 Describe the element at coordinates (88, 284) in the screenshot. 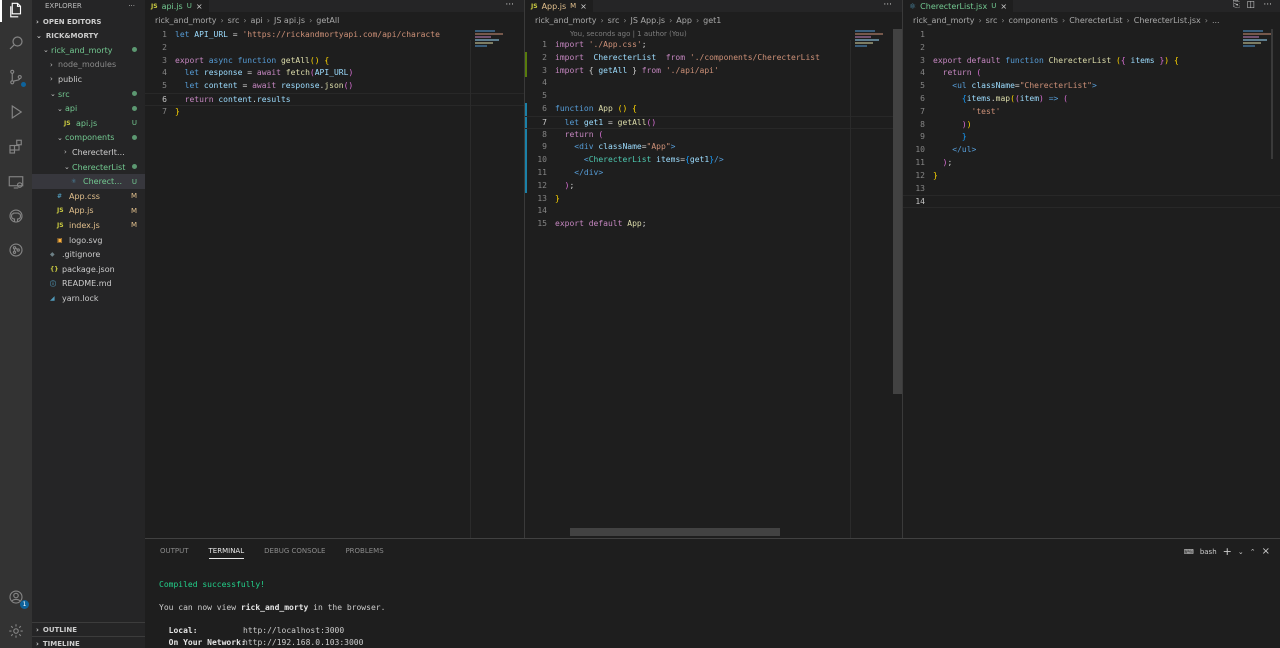

I see `tree-item: ⓘ README.md` at that location.